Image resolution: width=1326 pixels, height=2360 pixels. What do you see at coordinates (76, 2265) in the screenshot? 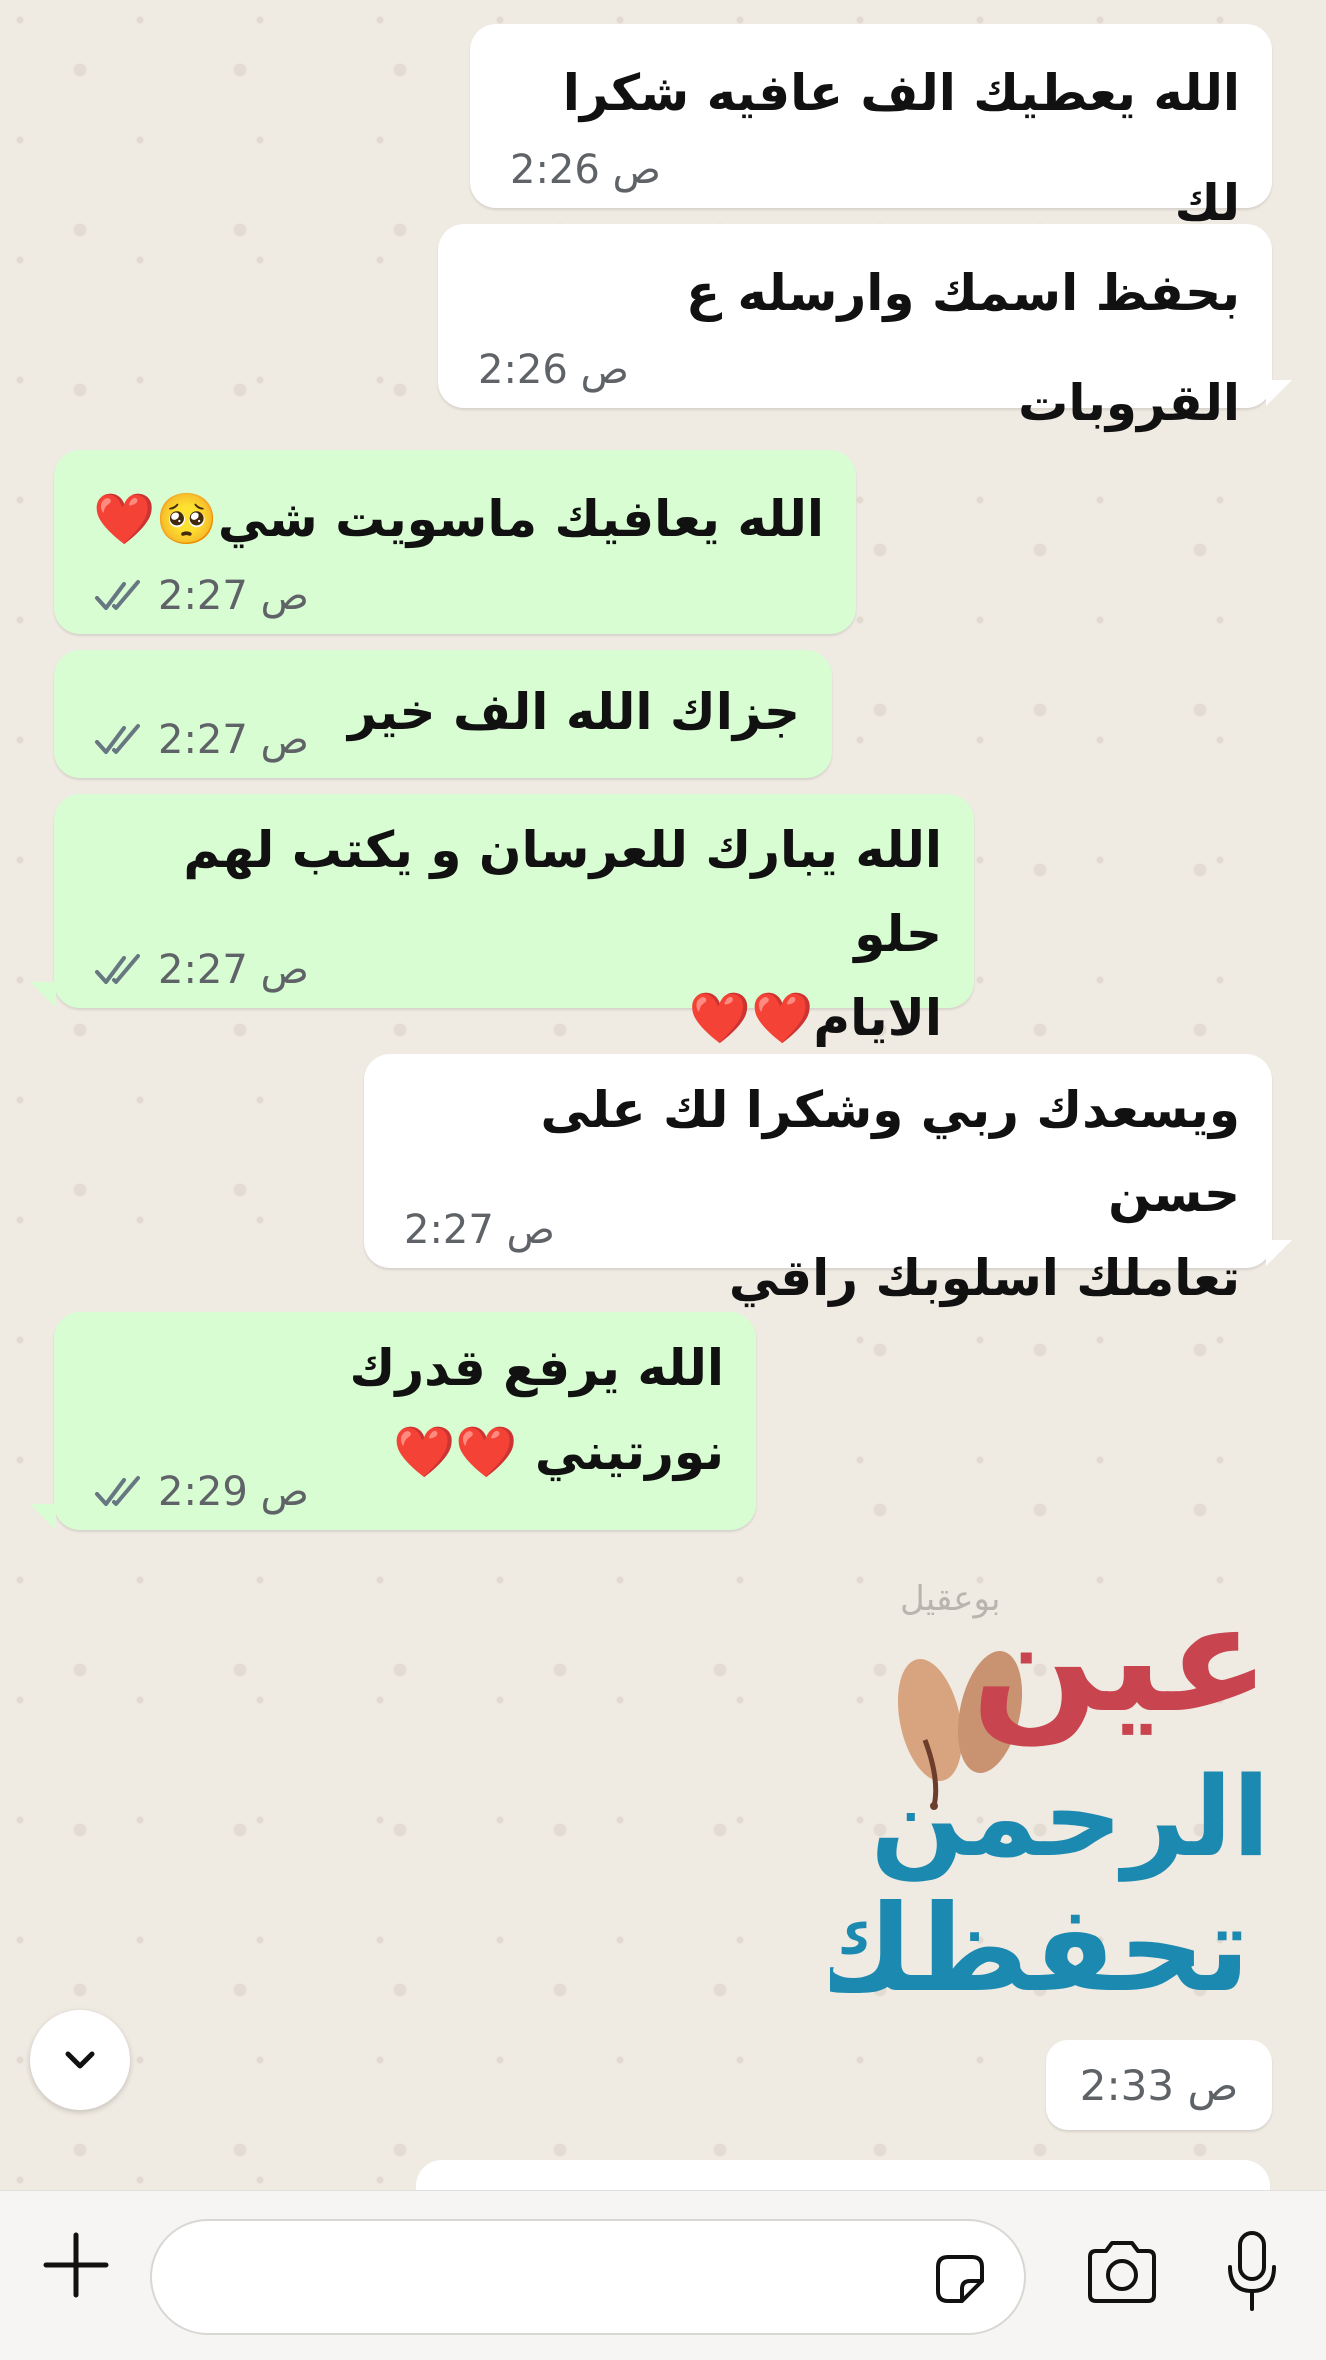
I see `plus-icon` at bounding box center [76, 2265].